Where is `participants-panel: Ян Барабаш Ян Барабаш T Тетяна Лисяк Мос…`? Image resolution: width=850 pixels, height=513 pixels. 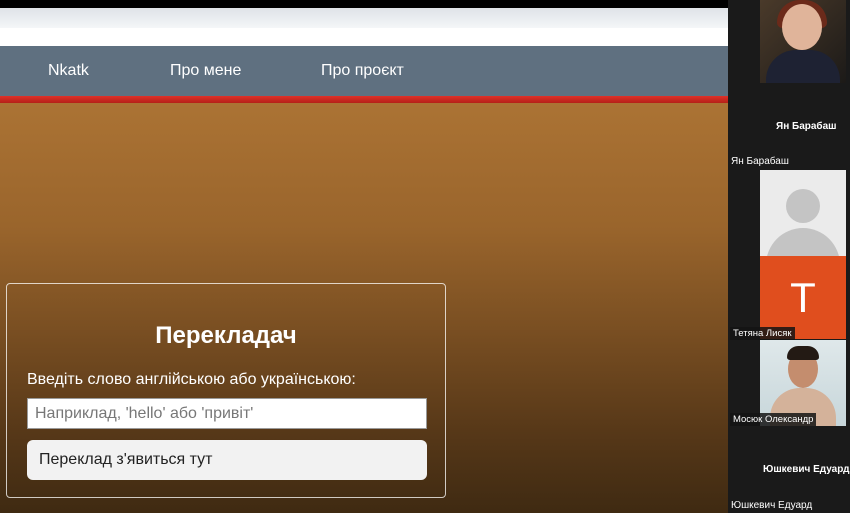
participants-panel: Ян Барабаш Ян Барабаш T Тетяна Лисяк Мос… is located at coordinates (789, 256).